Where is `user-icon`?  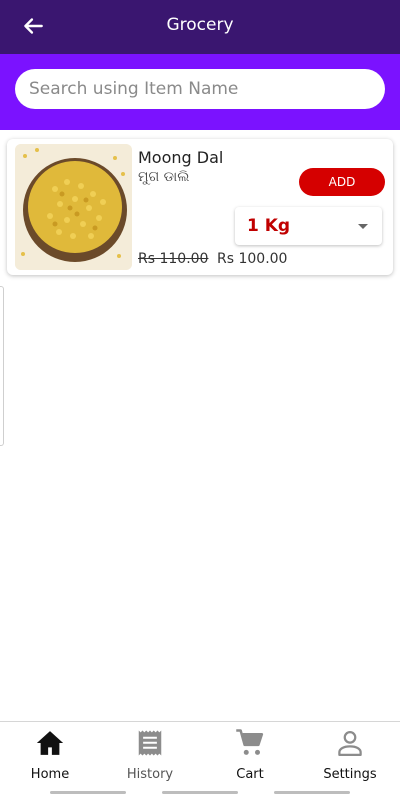 user-icon is located at coordinates (350, 743).